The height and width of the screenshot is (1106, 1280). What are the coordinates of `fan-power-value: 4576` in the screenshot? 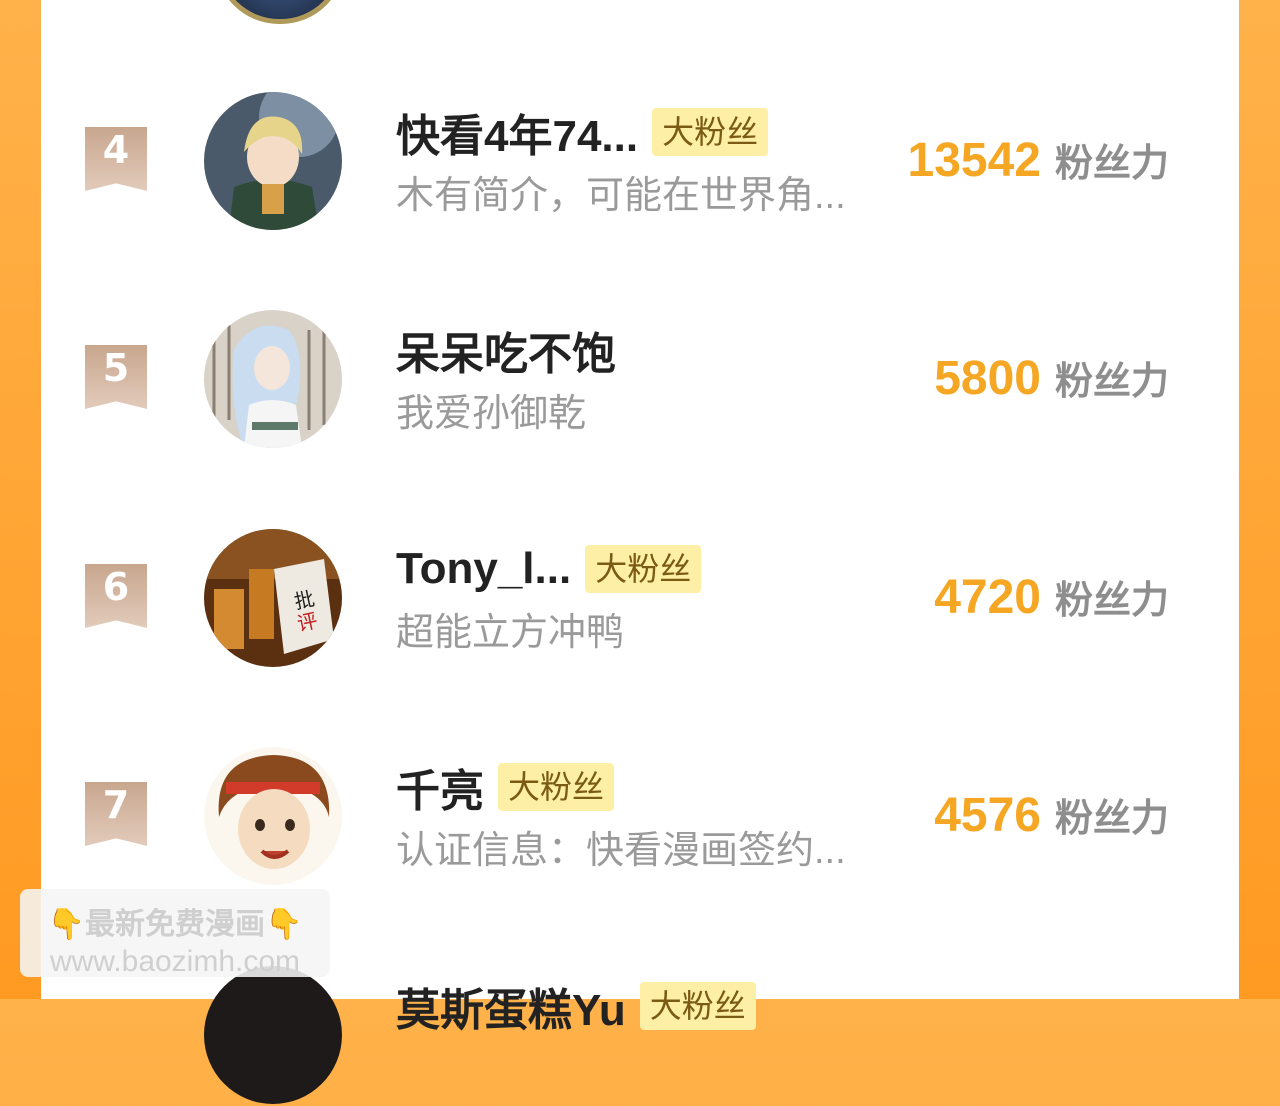 It's located at (987, 815).